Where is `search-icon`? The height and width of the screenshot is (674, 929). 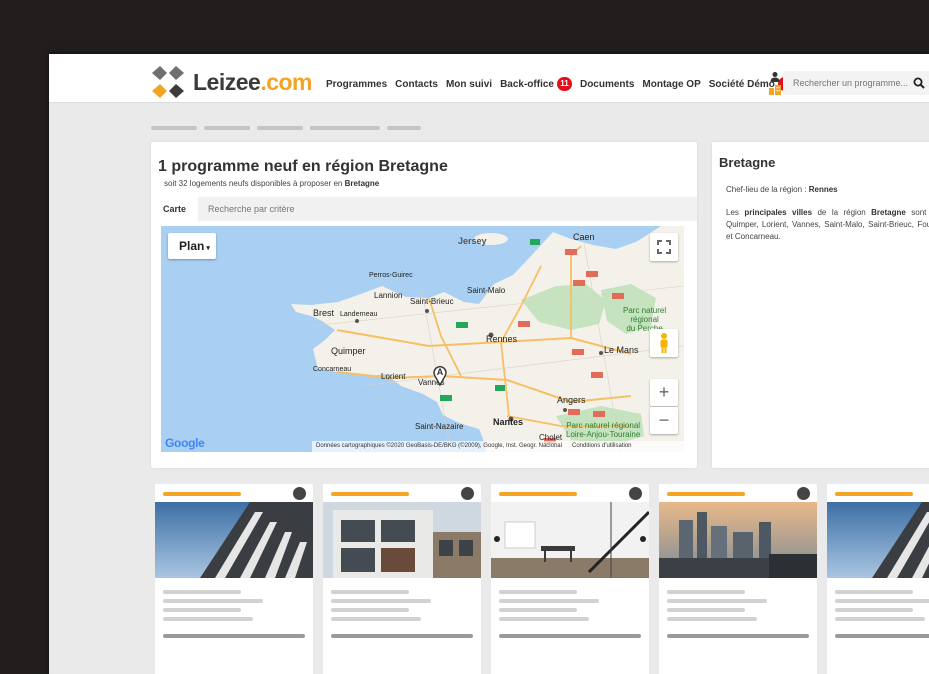
search-icon is located at coordinates (919, 83).